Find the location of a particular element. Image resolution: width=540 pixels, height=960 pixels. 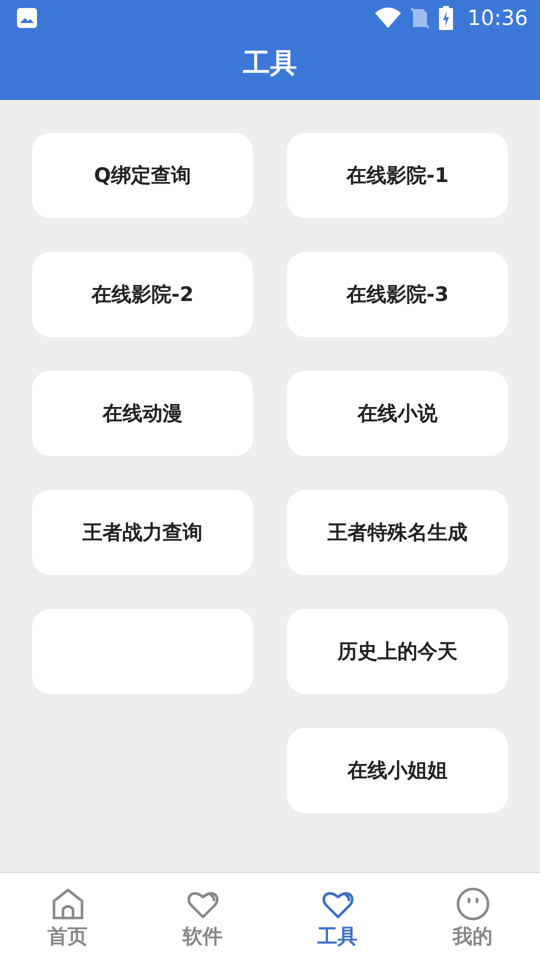

tool-button: 在线影院-1 is located at coordinates (397, 175).